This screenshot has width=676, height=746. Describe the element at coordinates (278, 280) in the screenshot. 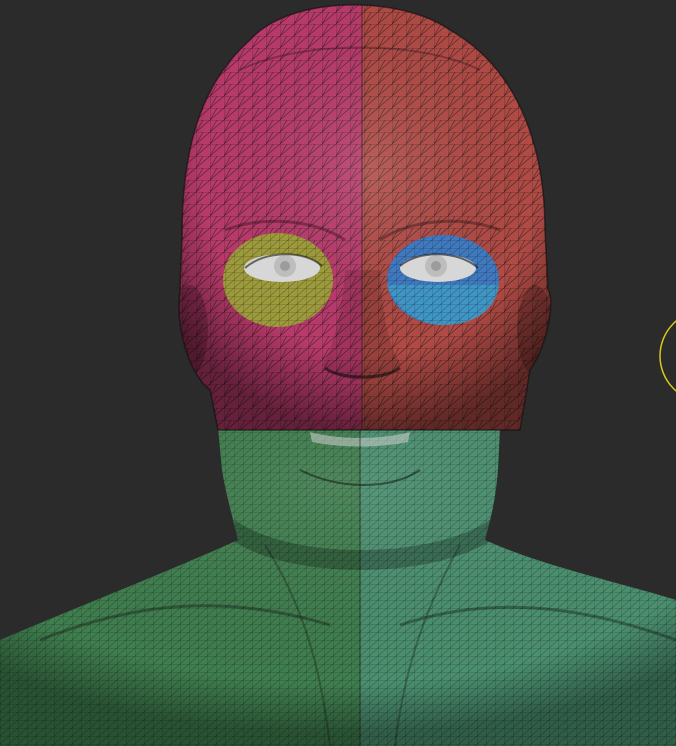

I see `polygroup-eye-socket-left` at that location.